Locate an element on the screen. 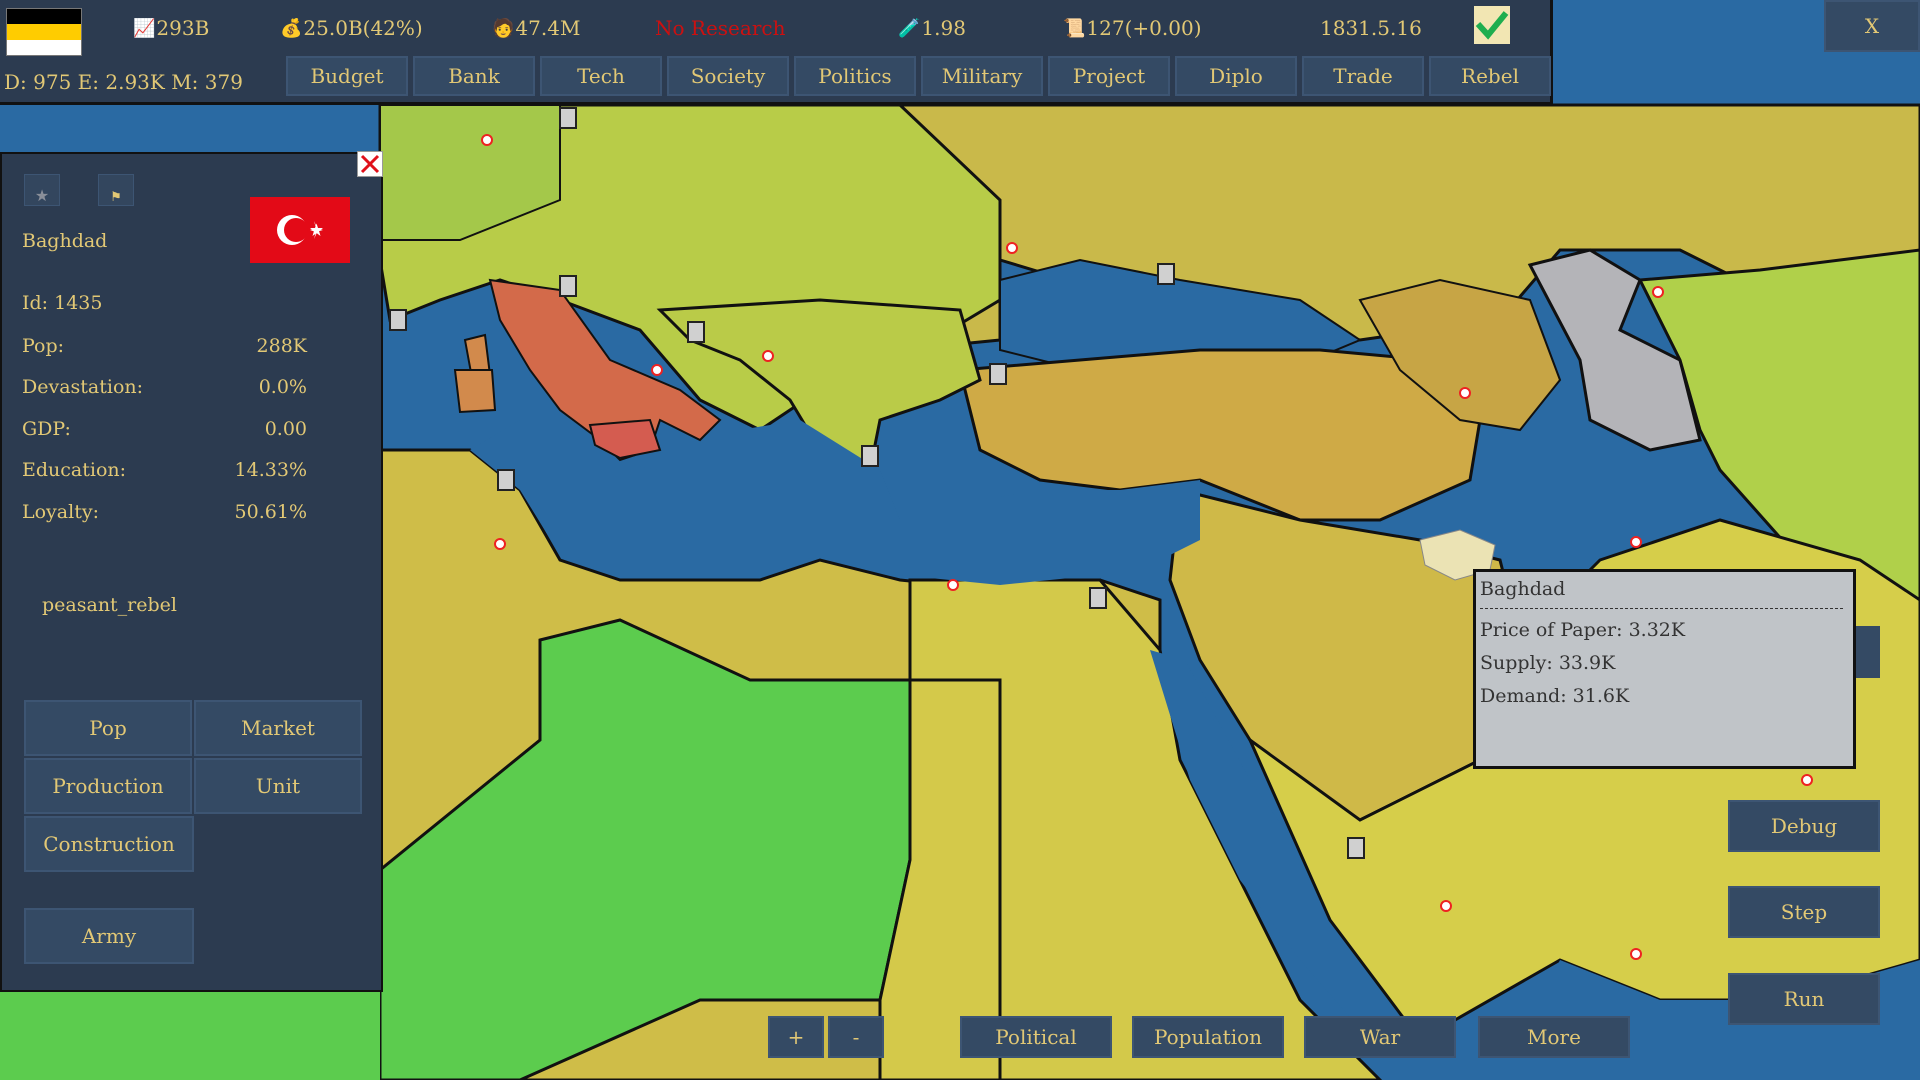  zoom-out-button: - is located at coordinates (856, 1037).